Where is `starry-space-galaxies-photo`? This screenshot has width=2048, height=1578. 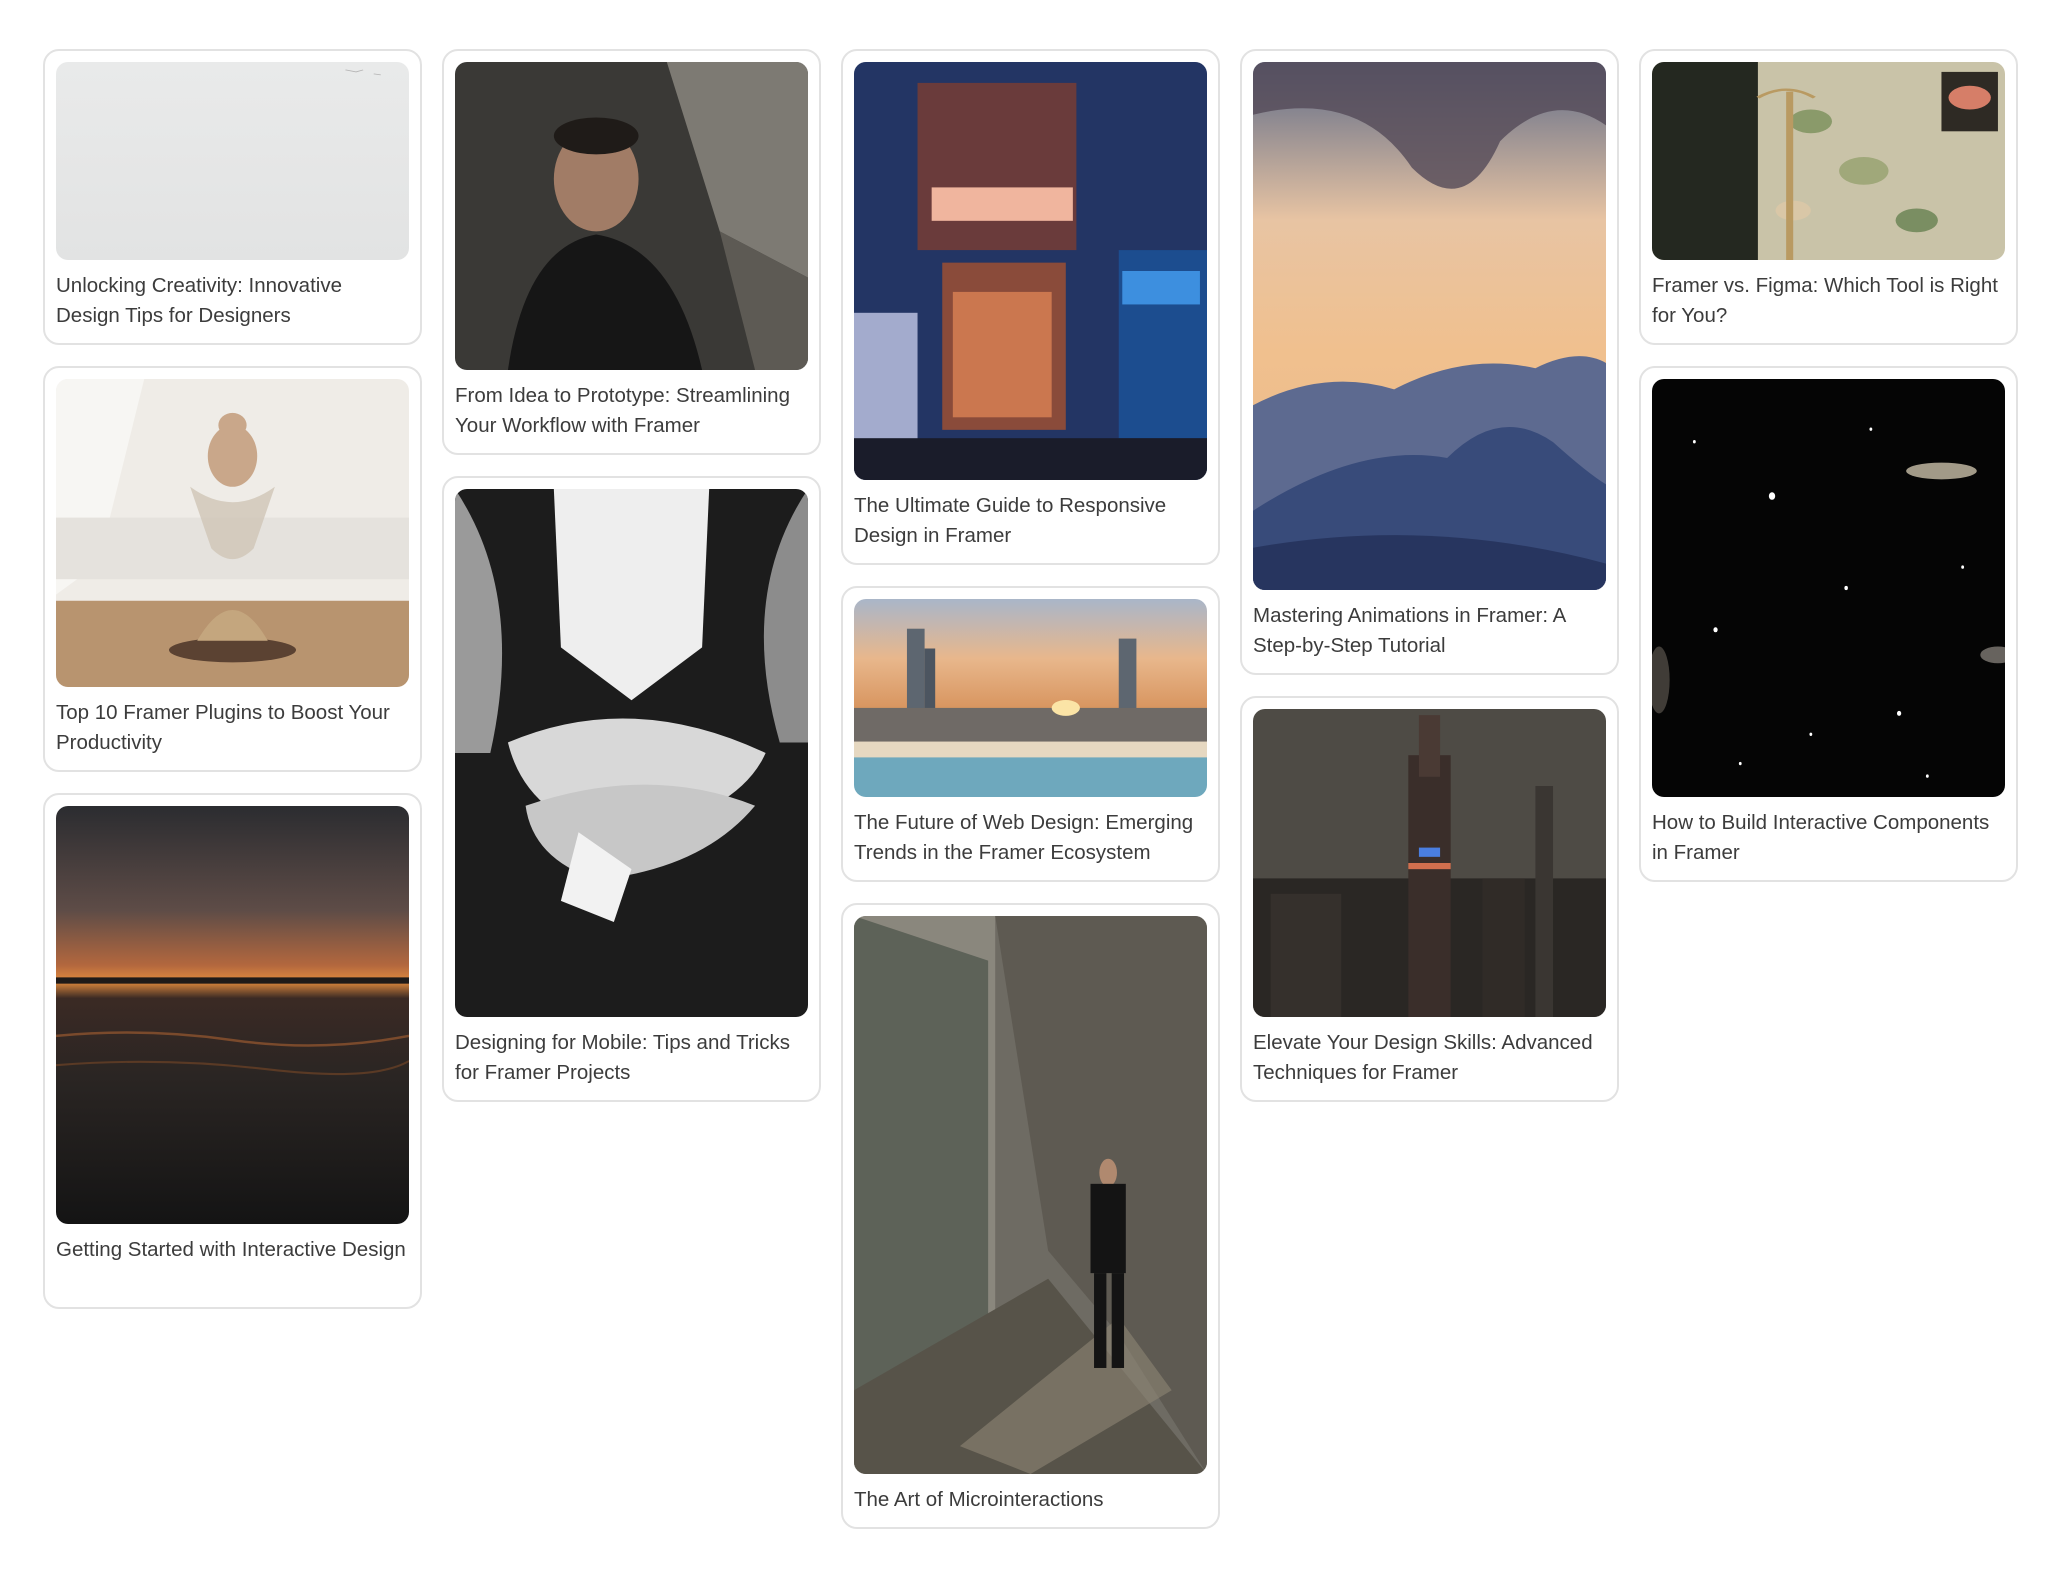
starry-space-galaxies-photo is located at coordinates (1828, 588).